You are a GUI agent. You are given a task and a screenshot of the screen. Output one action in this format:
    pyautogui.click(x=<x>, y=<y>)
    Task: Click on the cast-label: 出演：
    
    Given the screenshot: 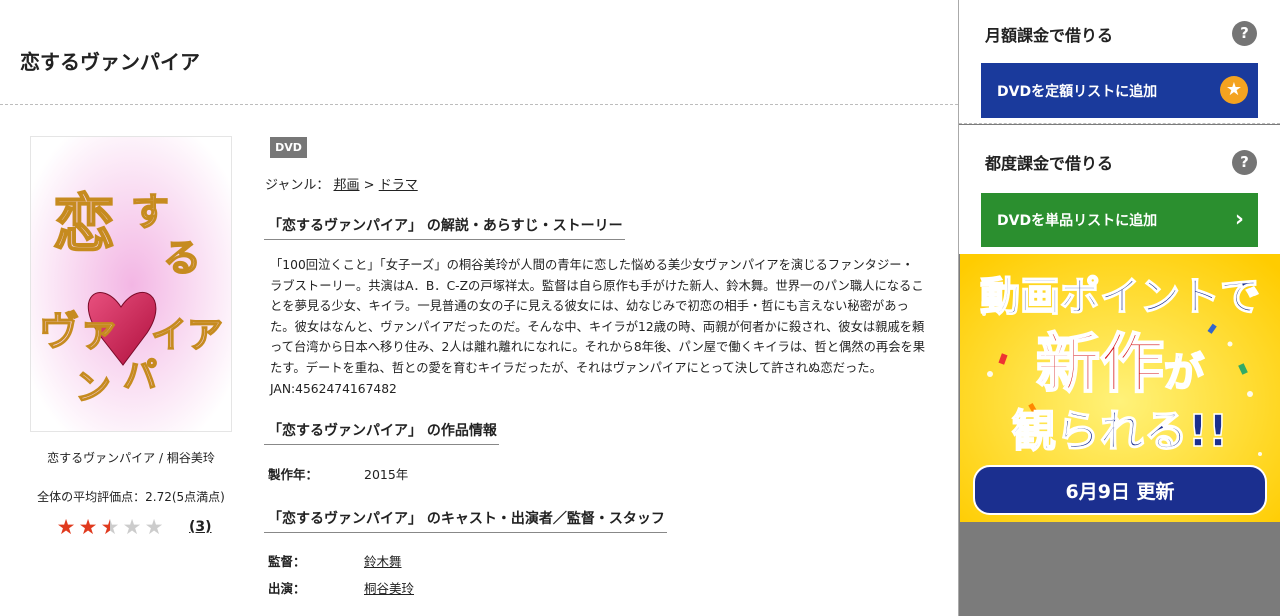 What is the action you would take?
    pyautogui.click(x=287, y=588)
    